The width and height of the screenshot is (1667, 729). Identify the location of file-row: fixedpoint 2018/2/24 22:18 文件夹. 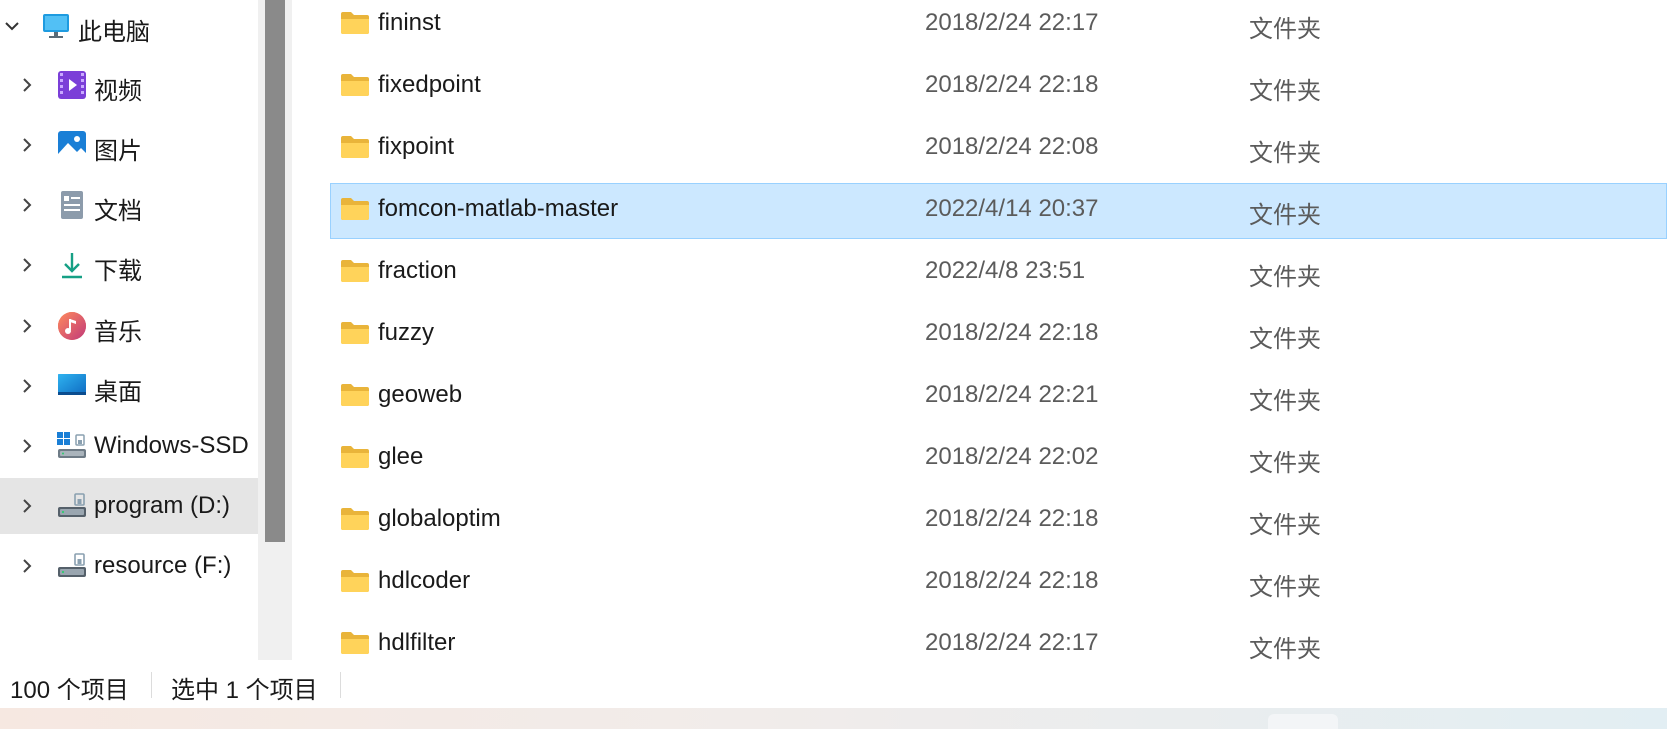
(998, 87).